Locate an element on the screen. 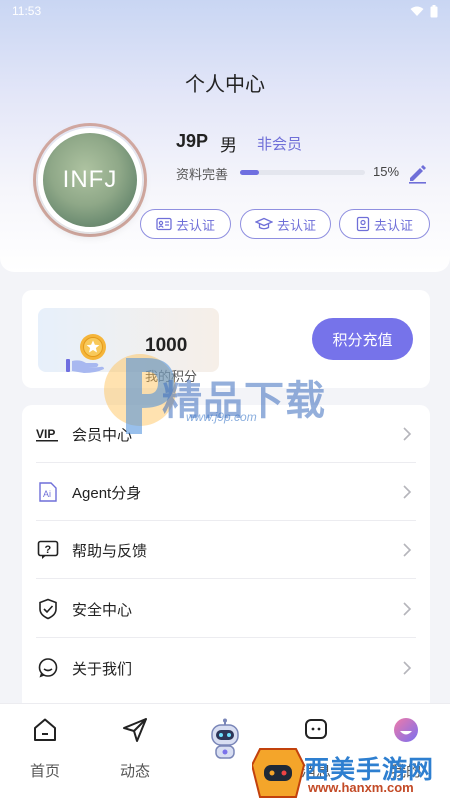 The image size is (450, 800). watermark-site-url: www.hanxm.com is located at coordinates (361, 787).